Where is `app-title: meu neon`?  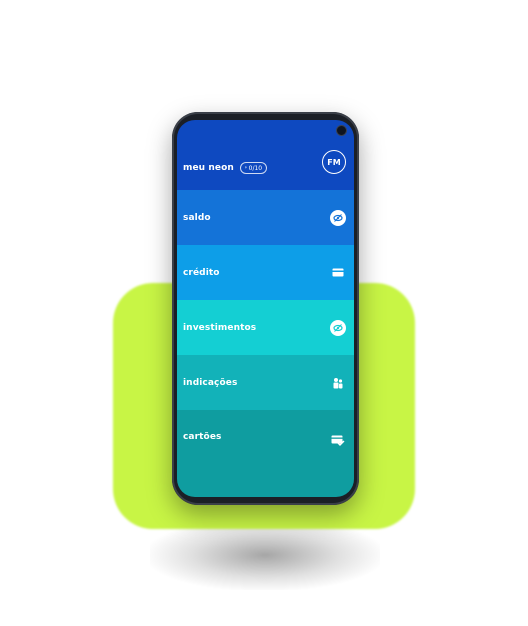
app-title: meu neon is located at coordinates (208, 168).